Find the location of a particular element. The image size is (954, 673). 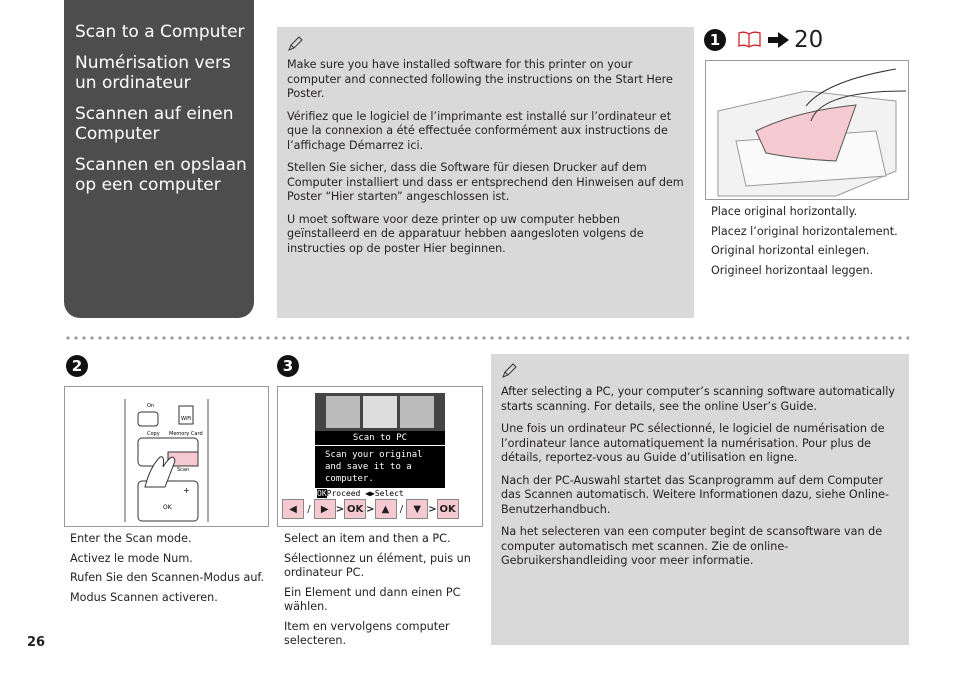

step-line: Select an item and then a PC. is located at coordinates (367, 538).